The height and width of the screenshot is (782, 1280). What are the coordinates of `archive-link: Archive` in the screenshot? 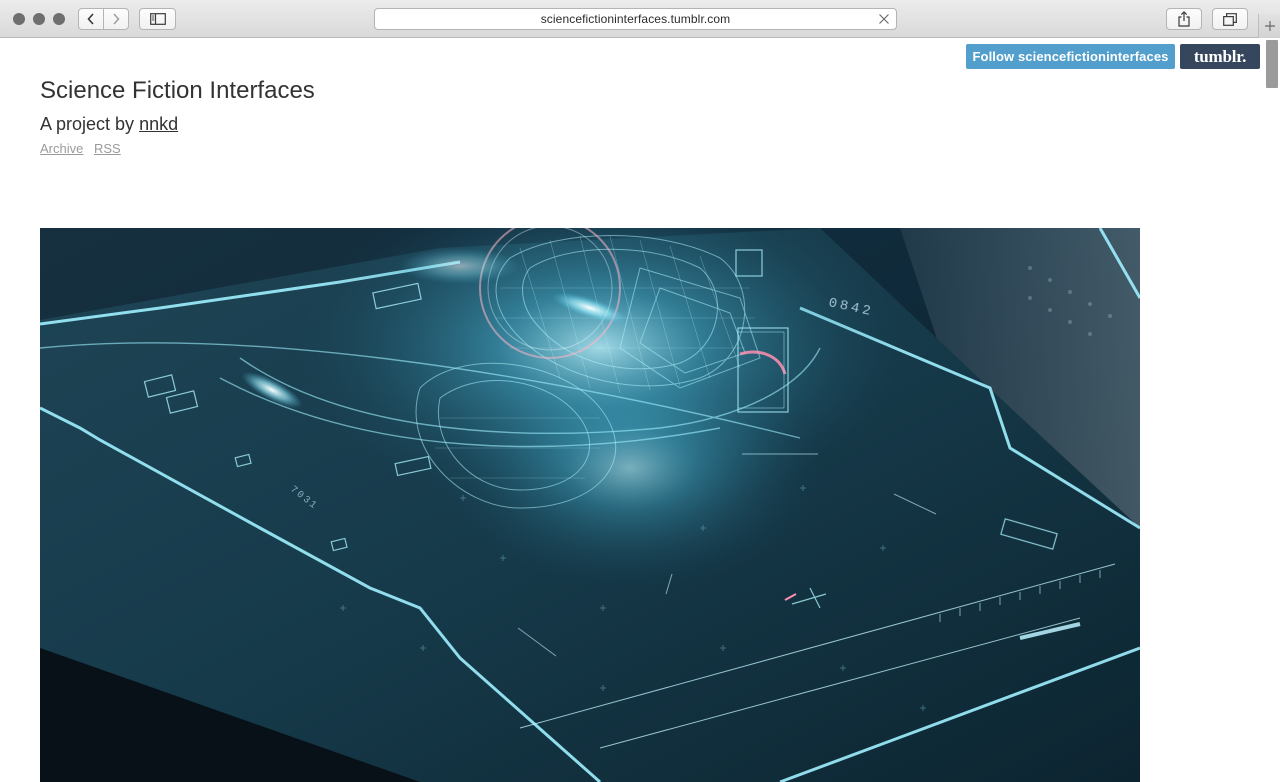 It's located at (61, 148).